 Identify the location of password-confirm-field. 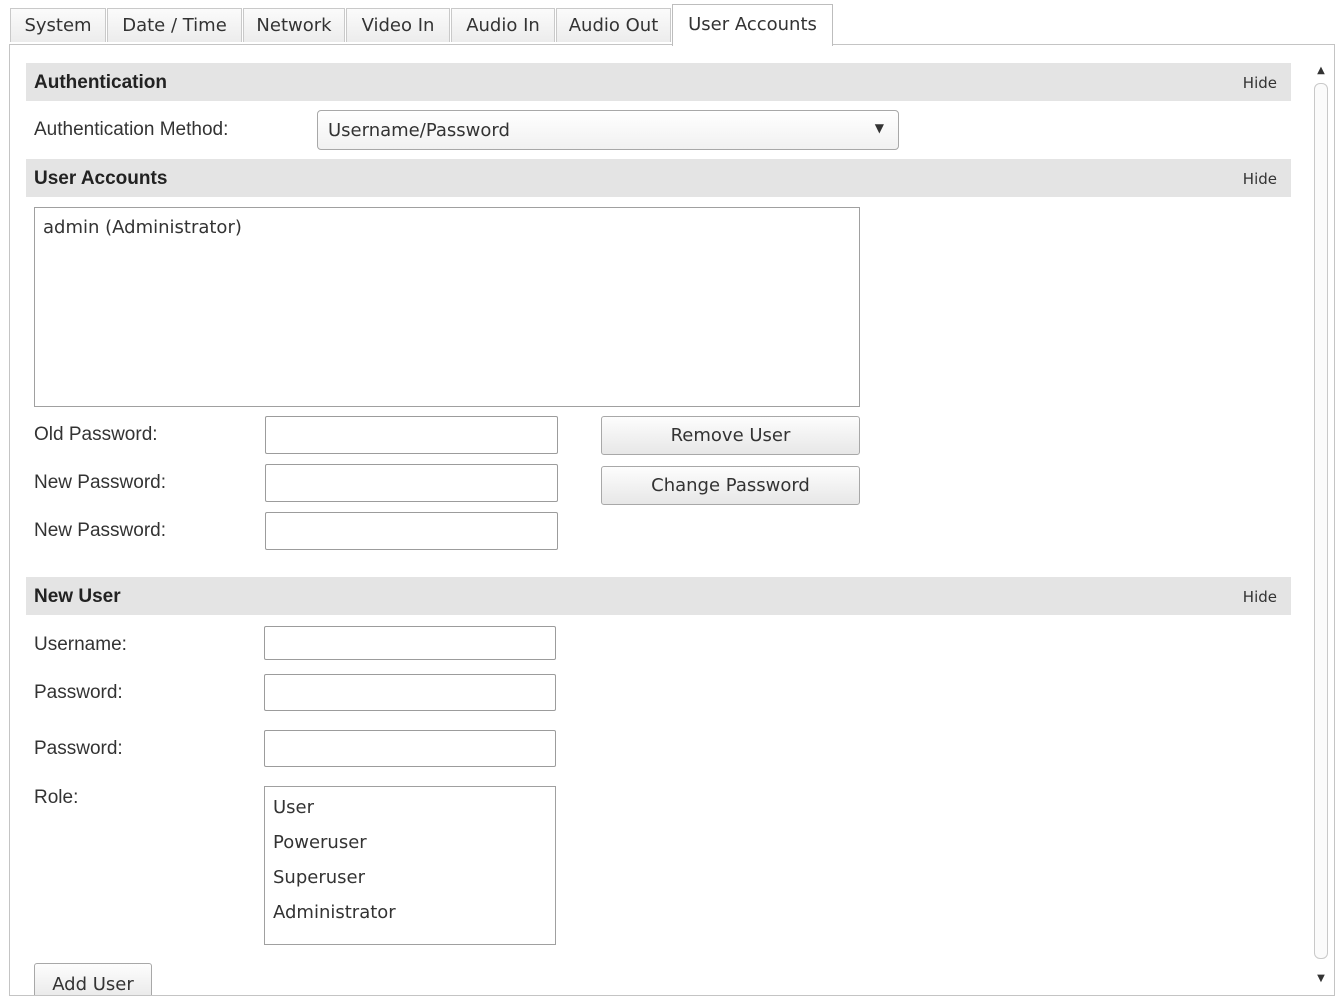
(410, 748).